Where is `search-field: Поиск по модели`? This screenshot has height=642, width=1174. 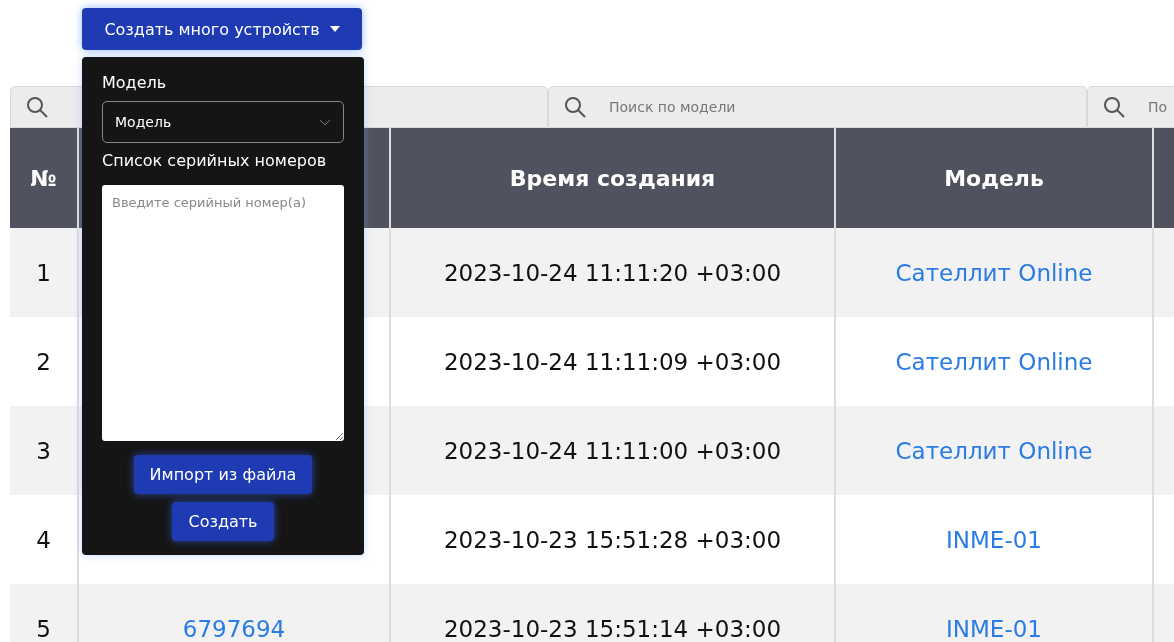 search-field: Поиск по модели is located at coordinates (817, 107).